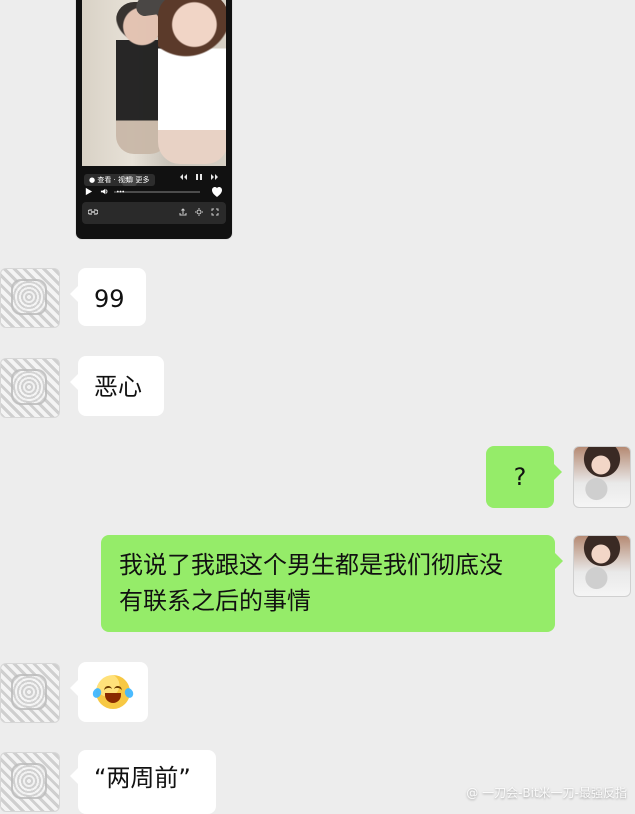 This screenshot has height=814, width=635. What do you see at coordinates (546, 793) in the screenshot?
I see `watermark: @ 一刀会-Bit米一刀-最强反指` at bounding box center [546, 793].